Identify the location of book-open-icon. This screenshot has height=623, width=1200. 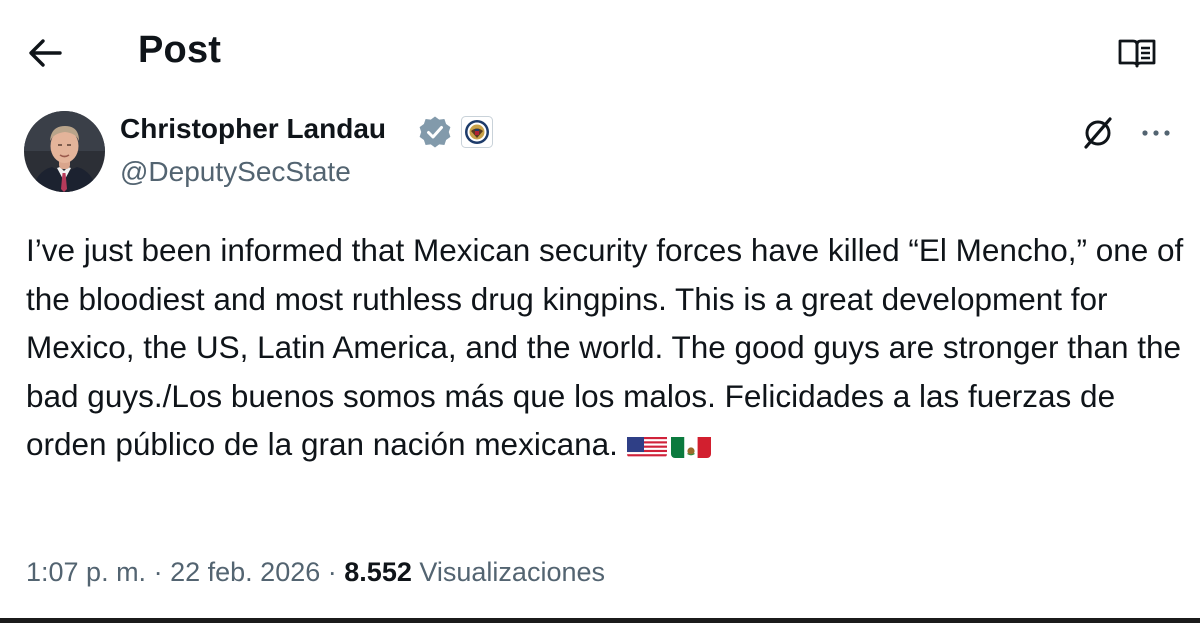
(1137, 53).